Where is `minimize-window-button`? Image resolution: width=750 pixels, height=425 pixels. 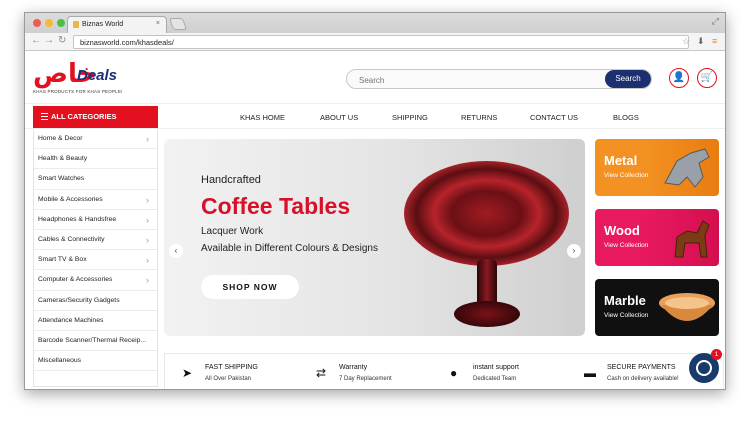 minimize-window-button is located at coordinates (49, 23).